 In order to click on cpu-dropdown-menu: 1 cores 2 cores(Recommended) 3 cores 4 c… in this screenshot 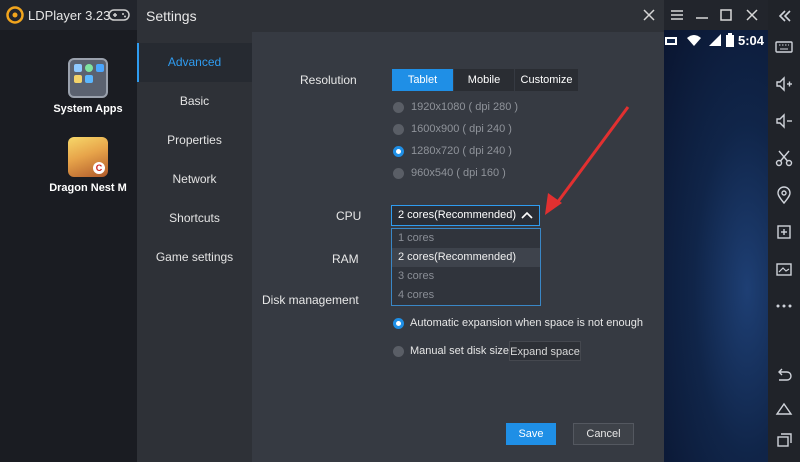, I will do `click(466, 267)`.